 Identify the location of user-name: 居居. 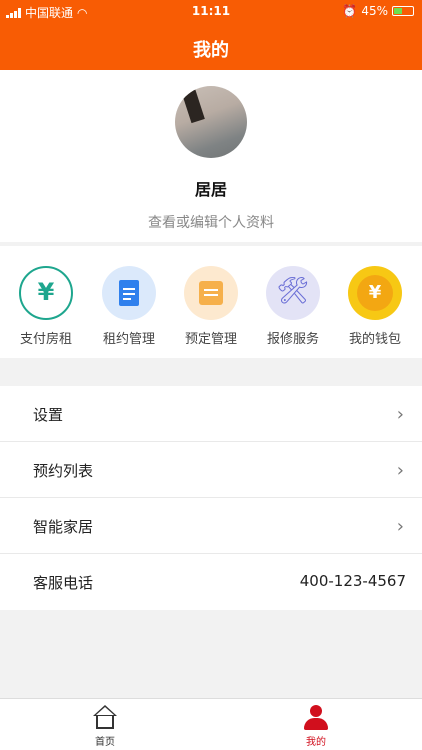
(210, 189).